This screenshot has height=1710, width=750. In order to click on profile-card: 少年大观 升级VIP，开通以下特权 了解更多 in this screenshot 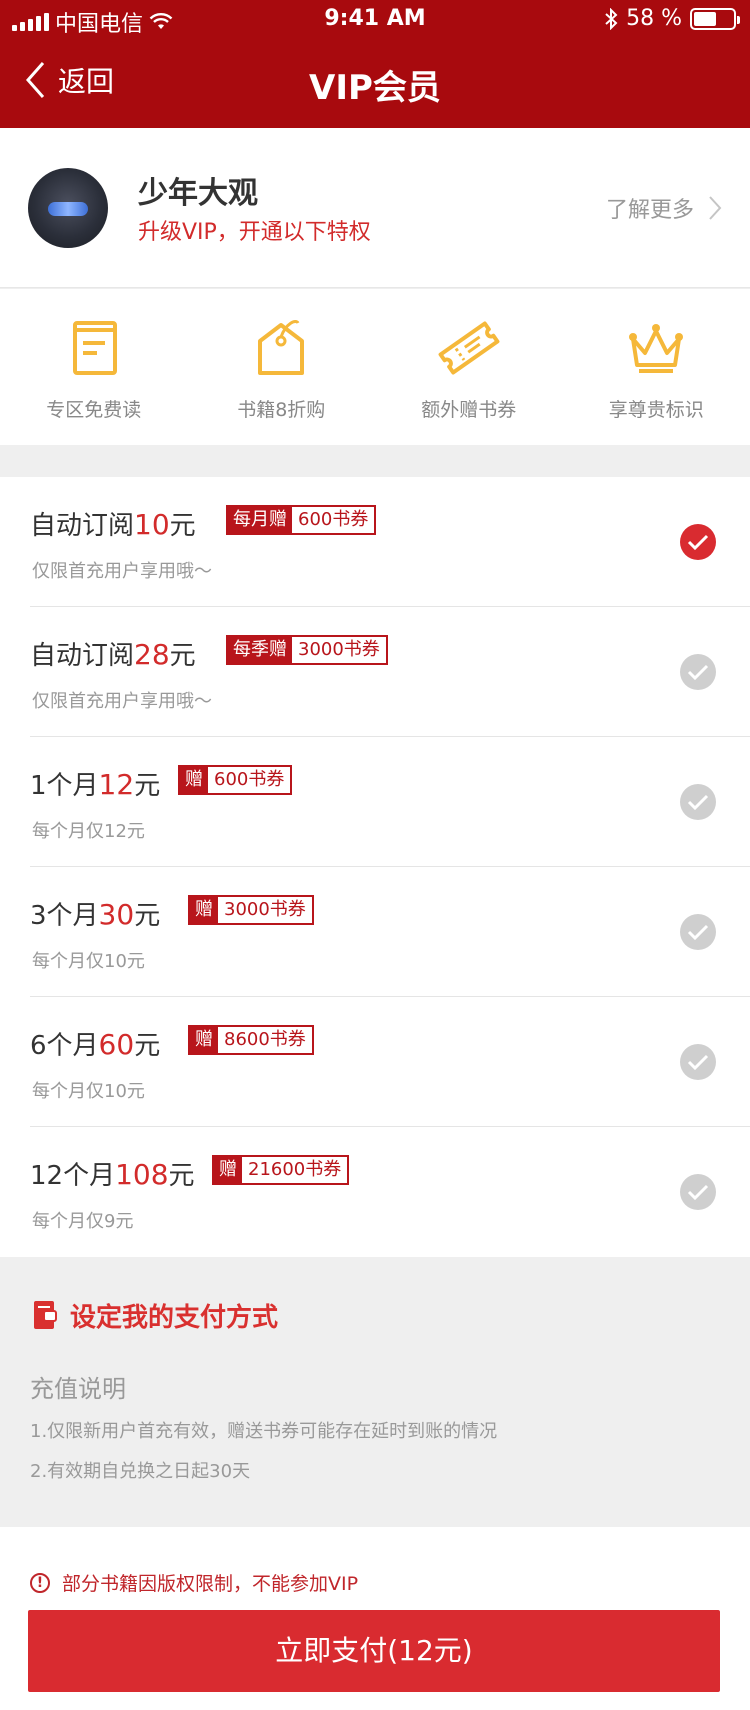, I will do `click(375, 208)`.